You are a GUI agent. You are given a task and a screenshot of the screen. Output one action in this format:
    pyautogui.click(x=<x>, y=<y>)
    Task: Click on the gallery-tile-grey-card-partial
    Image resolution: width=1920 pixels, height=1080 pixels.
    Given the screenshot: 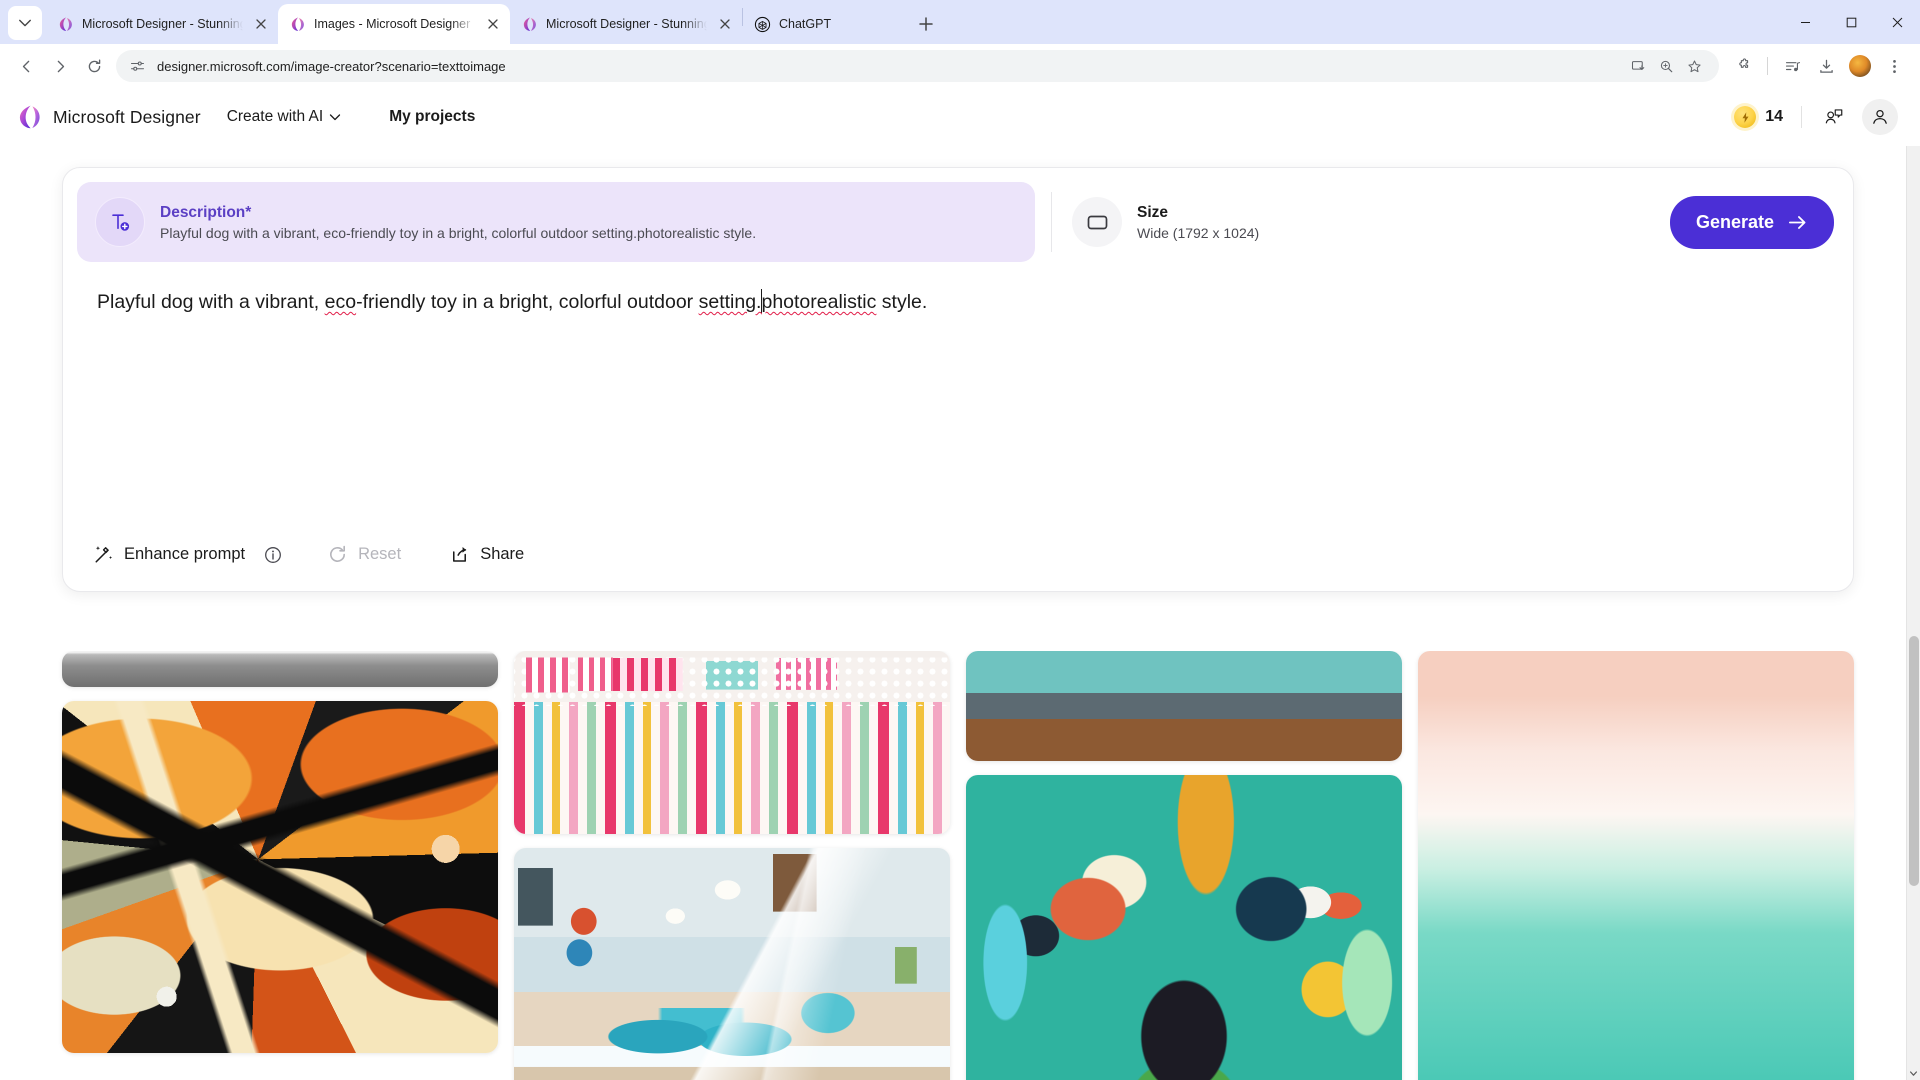 What is the action you would take?
    pyautogui.click(x=280, y=669)
    